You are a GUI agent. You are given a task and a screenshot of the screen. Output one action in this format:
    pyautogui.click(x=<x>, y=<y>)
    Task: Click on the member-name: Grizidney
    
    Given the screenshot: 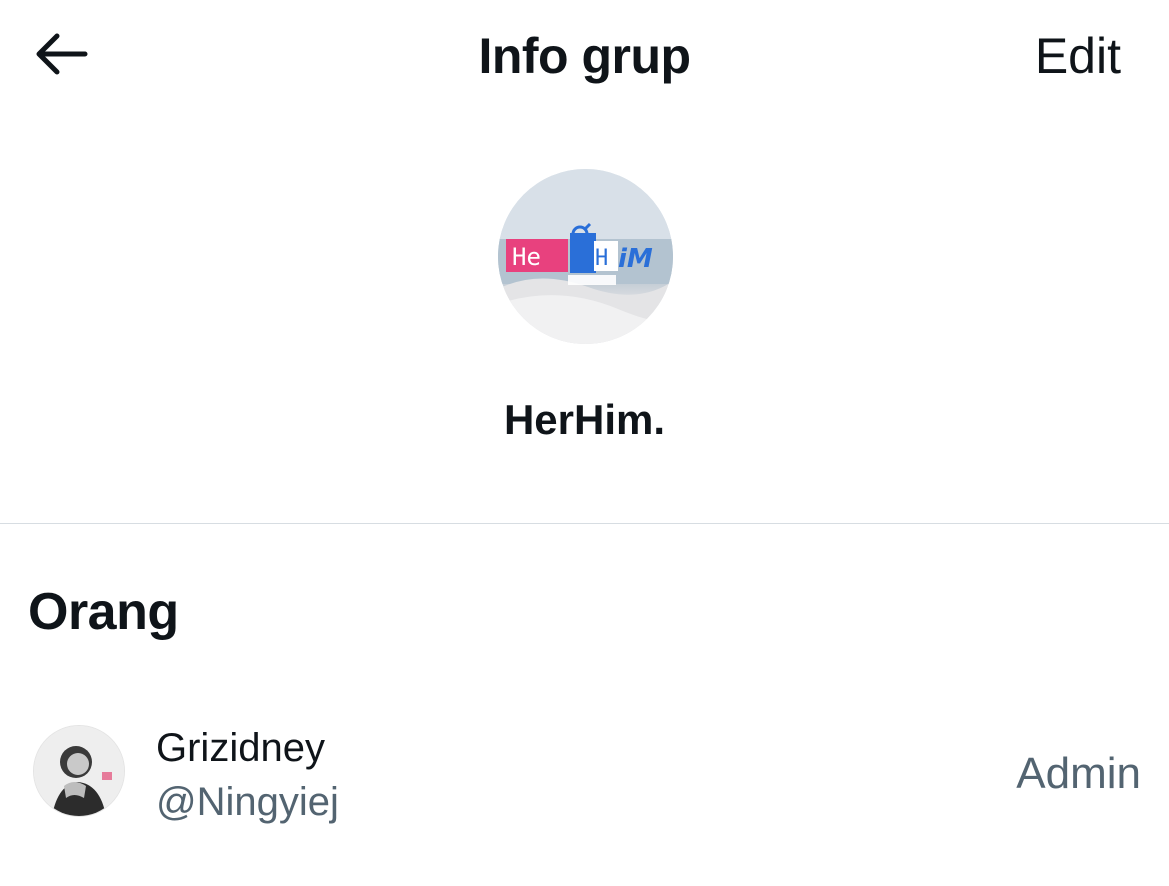 What is the action you would take?
    pyautogui.click(x=240, y=748)
    